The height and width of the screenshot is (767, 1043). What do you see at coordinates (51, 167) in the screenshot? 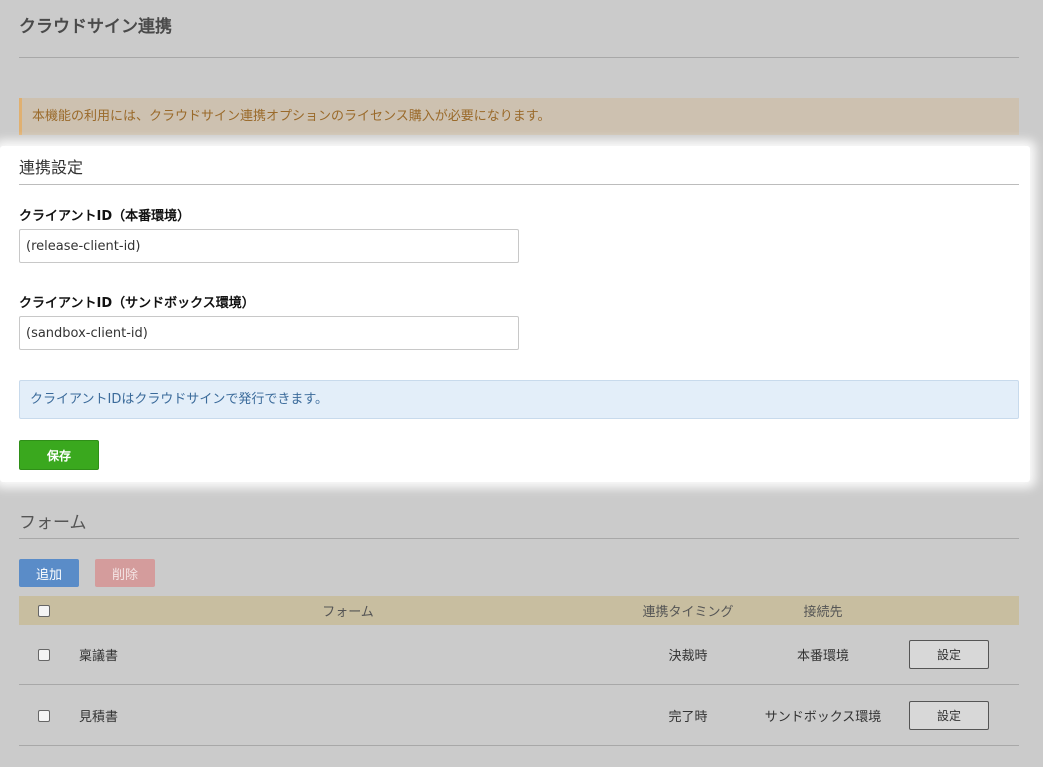
I see `settings-heading: 連携設定` at bounding box center [51, 167].